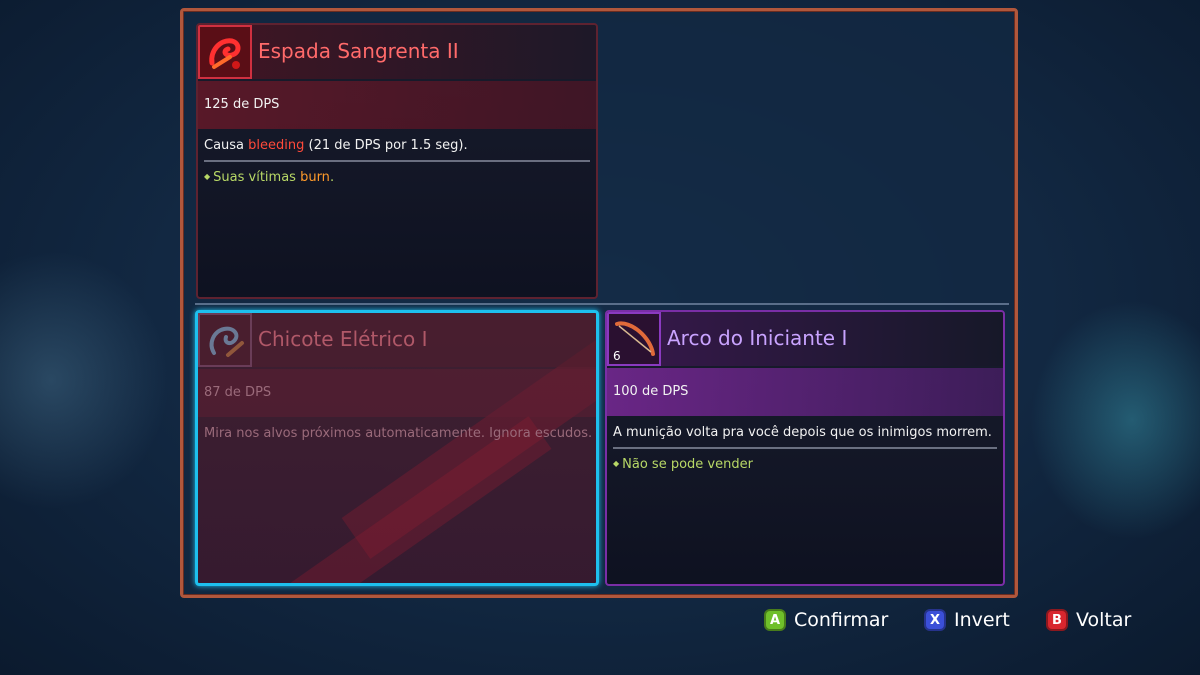  I want to click on a-button-icon: A, so click(775, 620).